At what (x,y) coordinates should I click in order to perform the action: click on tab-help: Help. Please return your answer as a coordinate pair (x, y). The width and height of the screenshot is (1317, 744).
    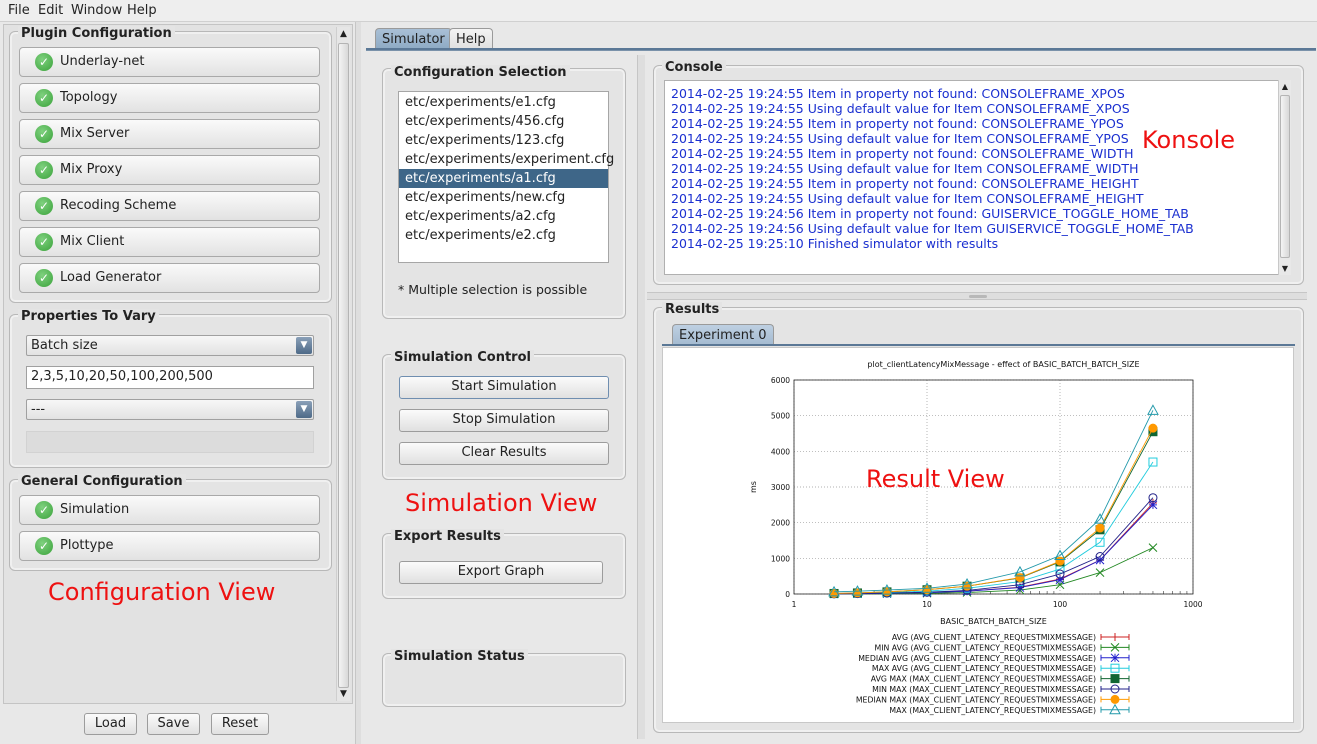
    Looking at the image, I should click on (471, 38).